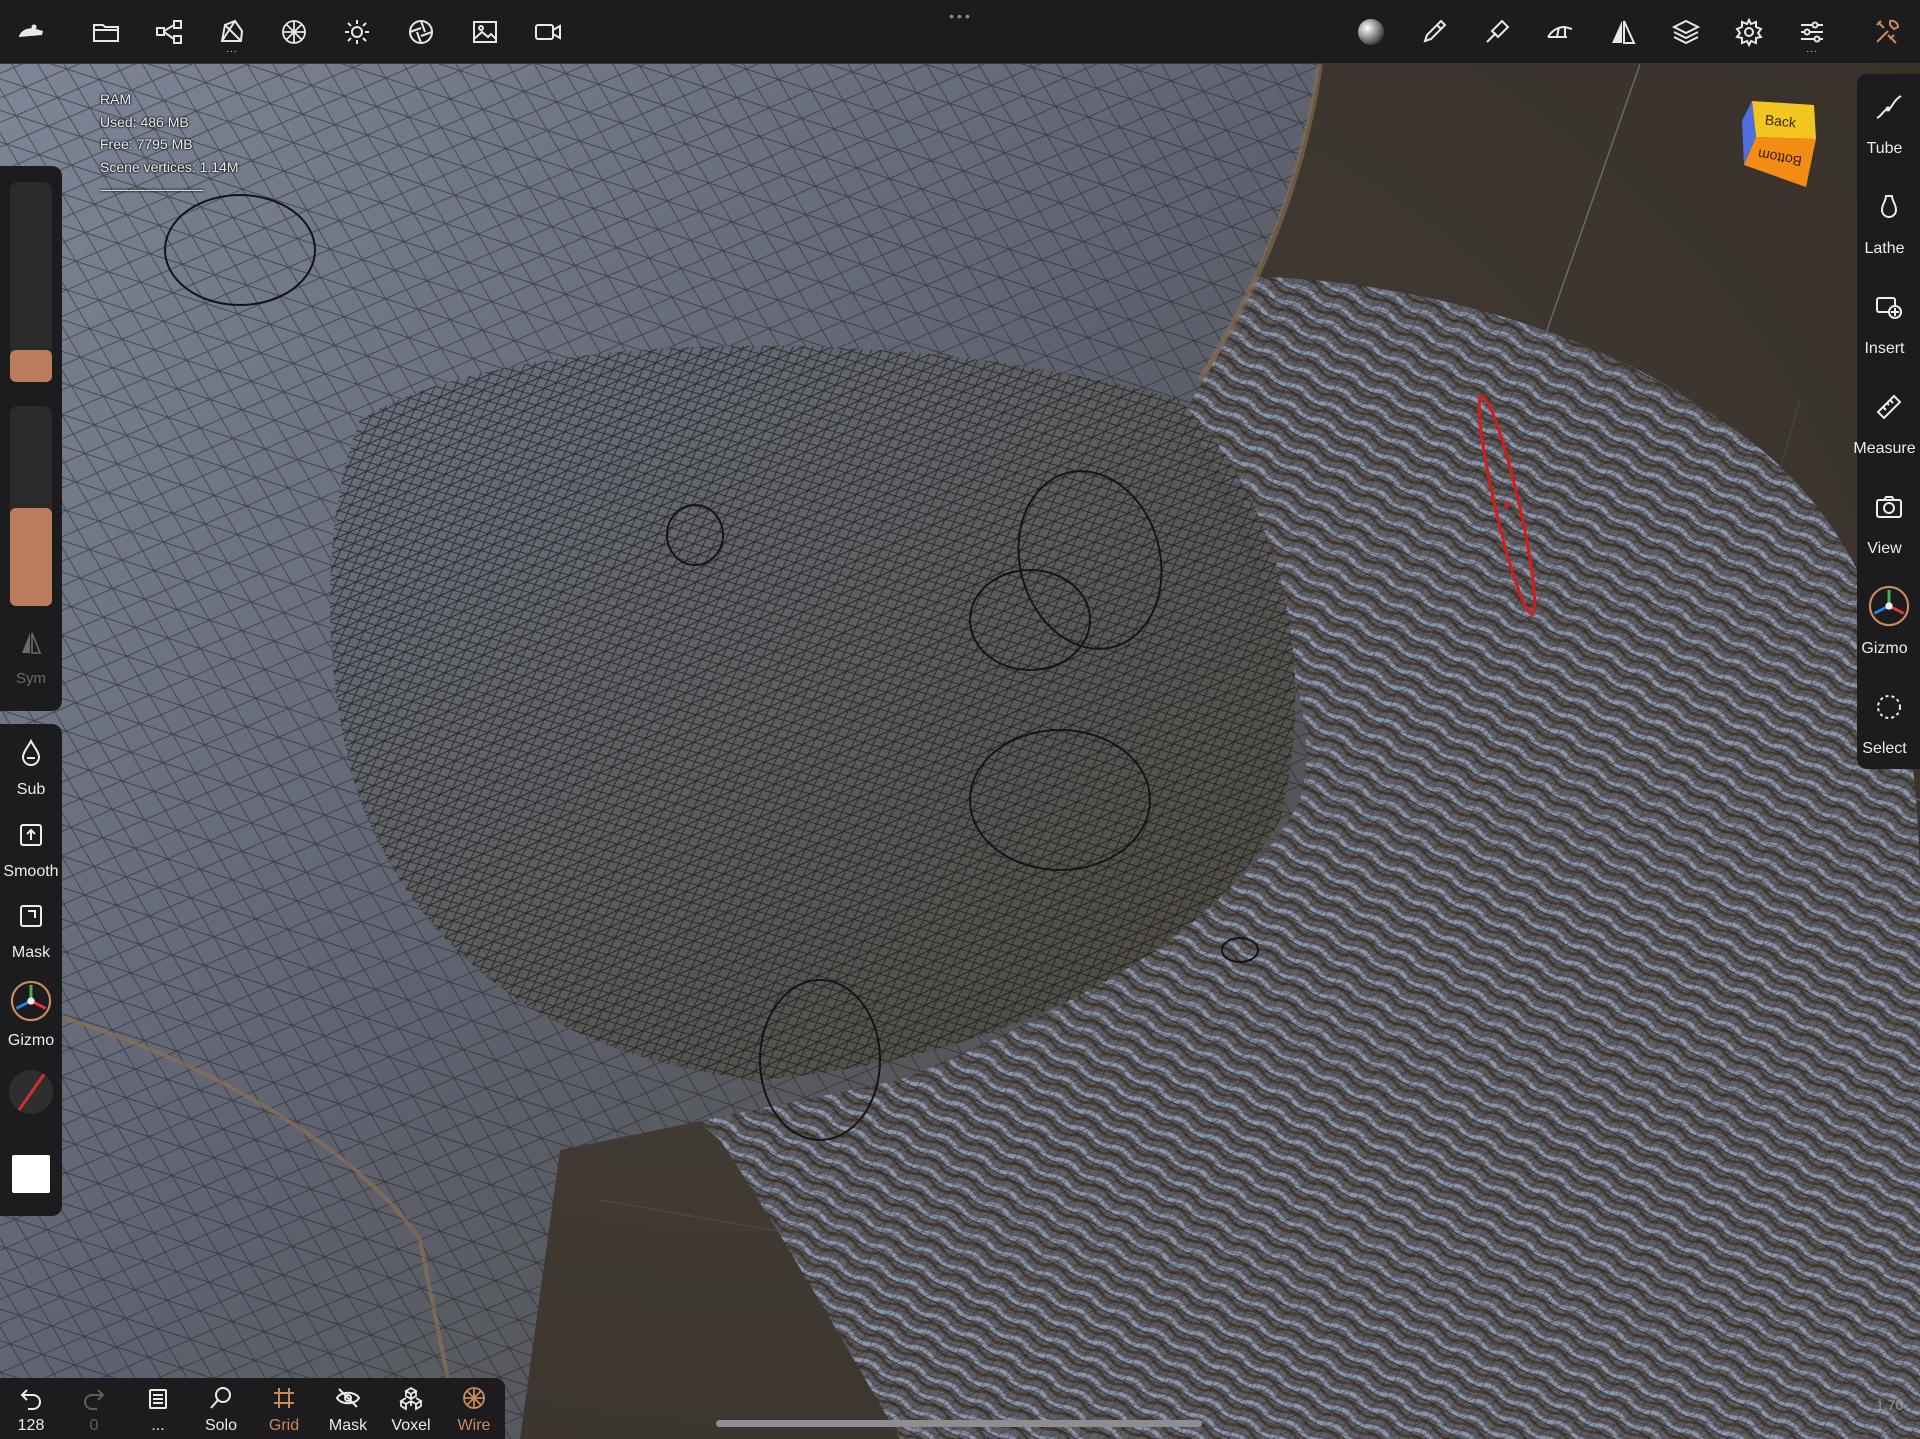 This screenshot has width=1920, height=1439. Describe the element at coordinates (348, 1425) in the screenshot. I see `mask-visibility-label: Mask` at that location.